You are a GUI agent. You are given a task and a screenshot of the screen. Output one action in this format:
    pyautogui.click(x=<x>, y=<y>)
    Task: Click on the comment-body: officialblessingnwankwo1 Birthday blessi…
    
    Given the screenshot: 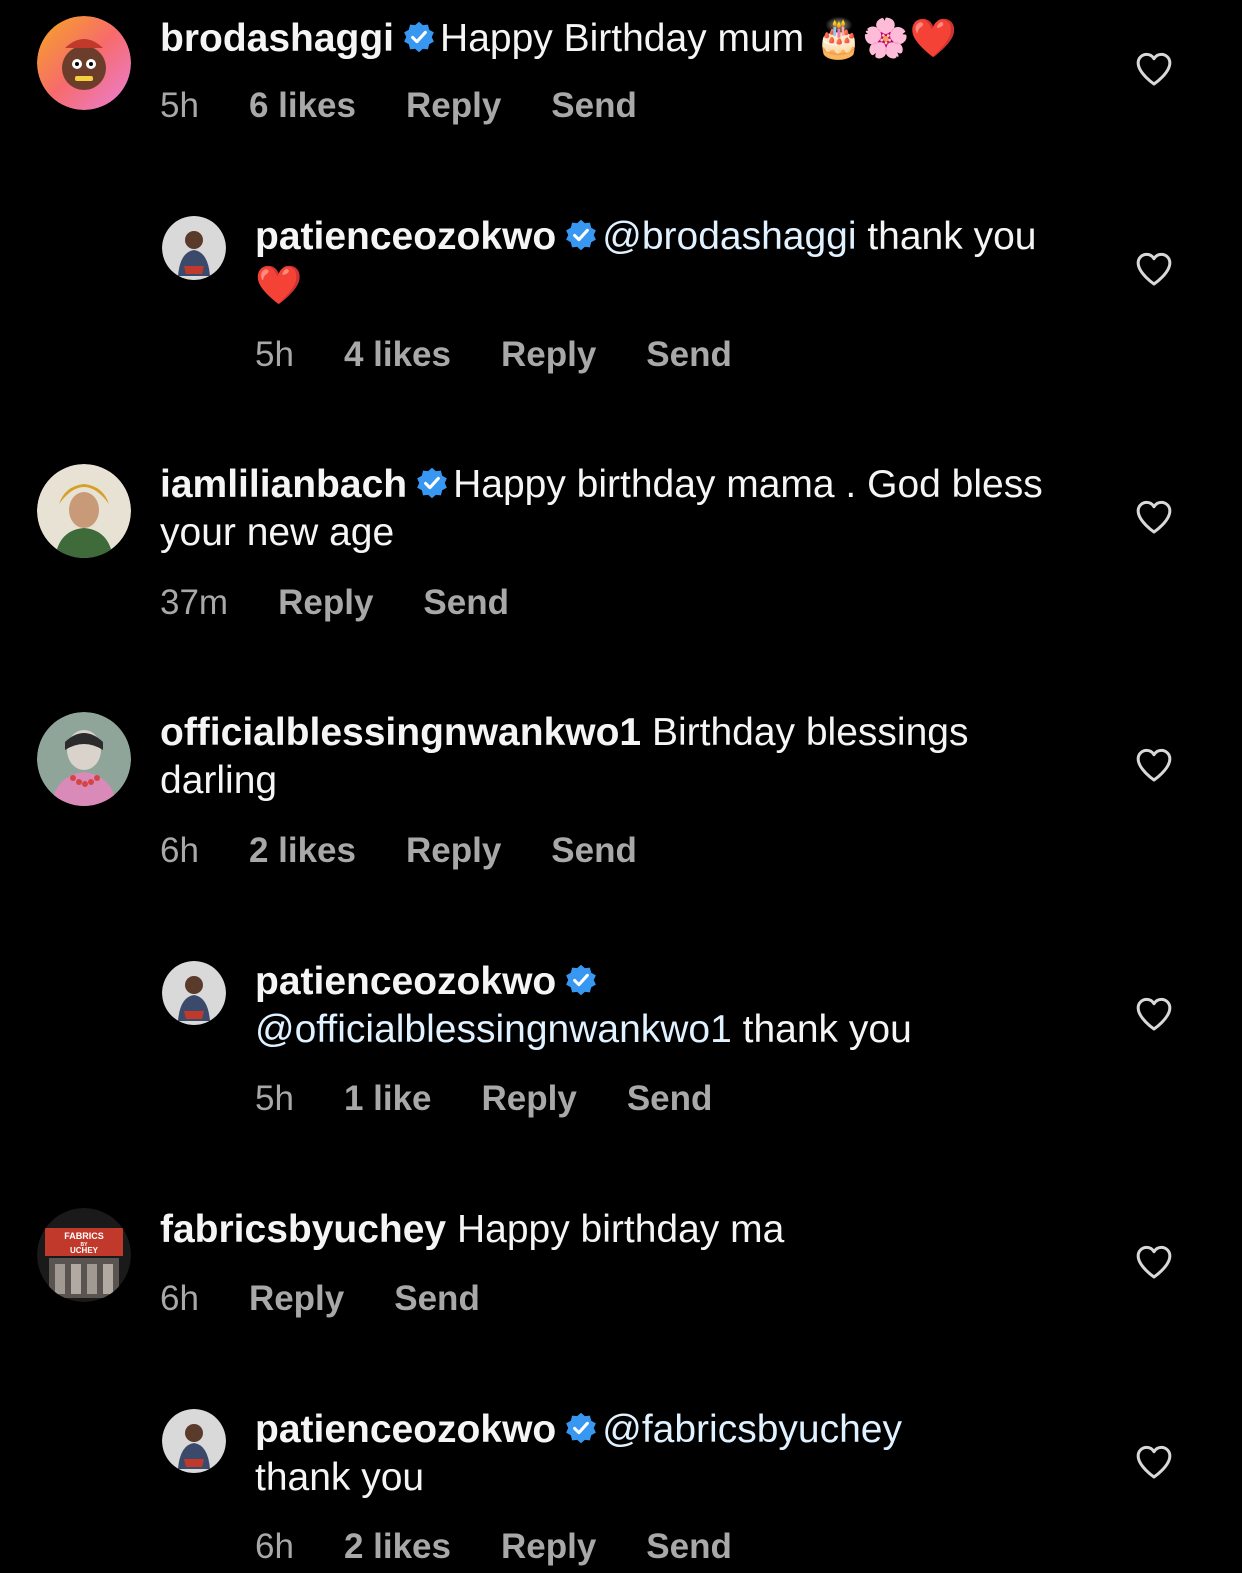 What is the action you would take?
    pyautogui.click(x=620, y=757)
    